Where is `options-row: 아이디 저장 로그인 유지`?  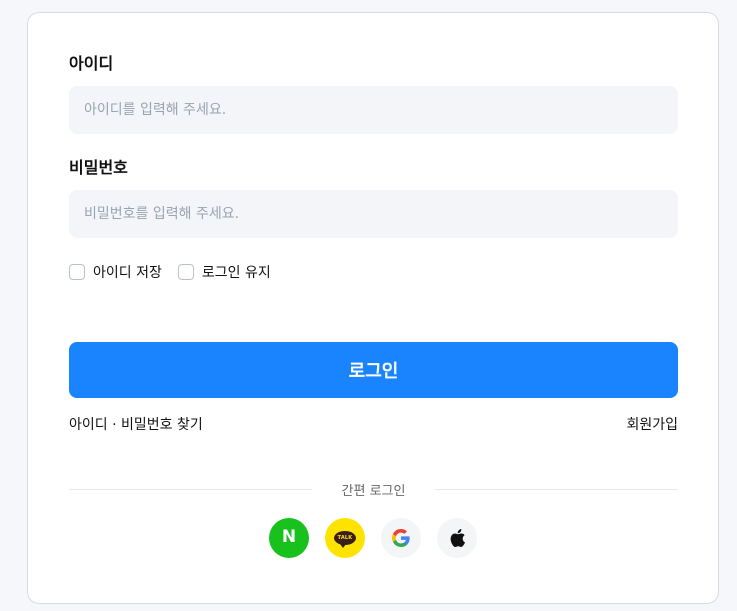 options-row: 아이디 저장 로그인 유지 is located at coordinates (170, 272).